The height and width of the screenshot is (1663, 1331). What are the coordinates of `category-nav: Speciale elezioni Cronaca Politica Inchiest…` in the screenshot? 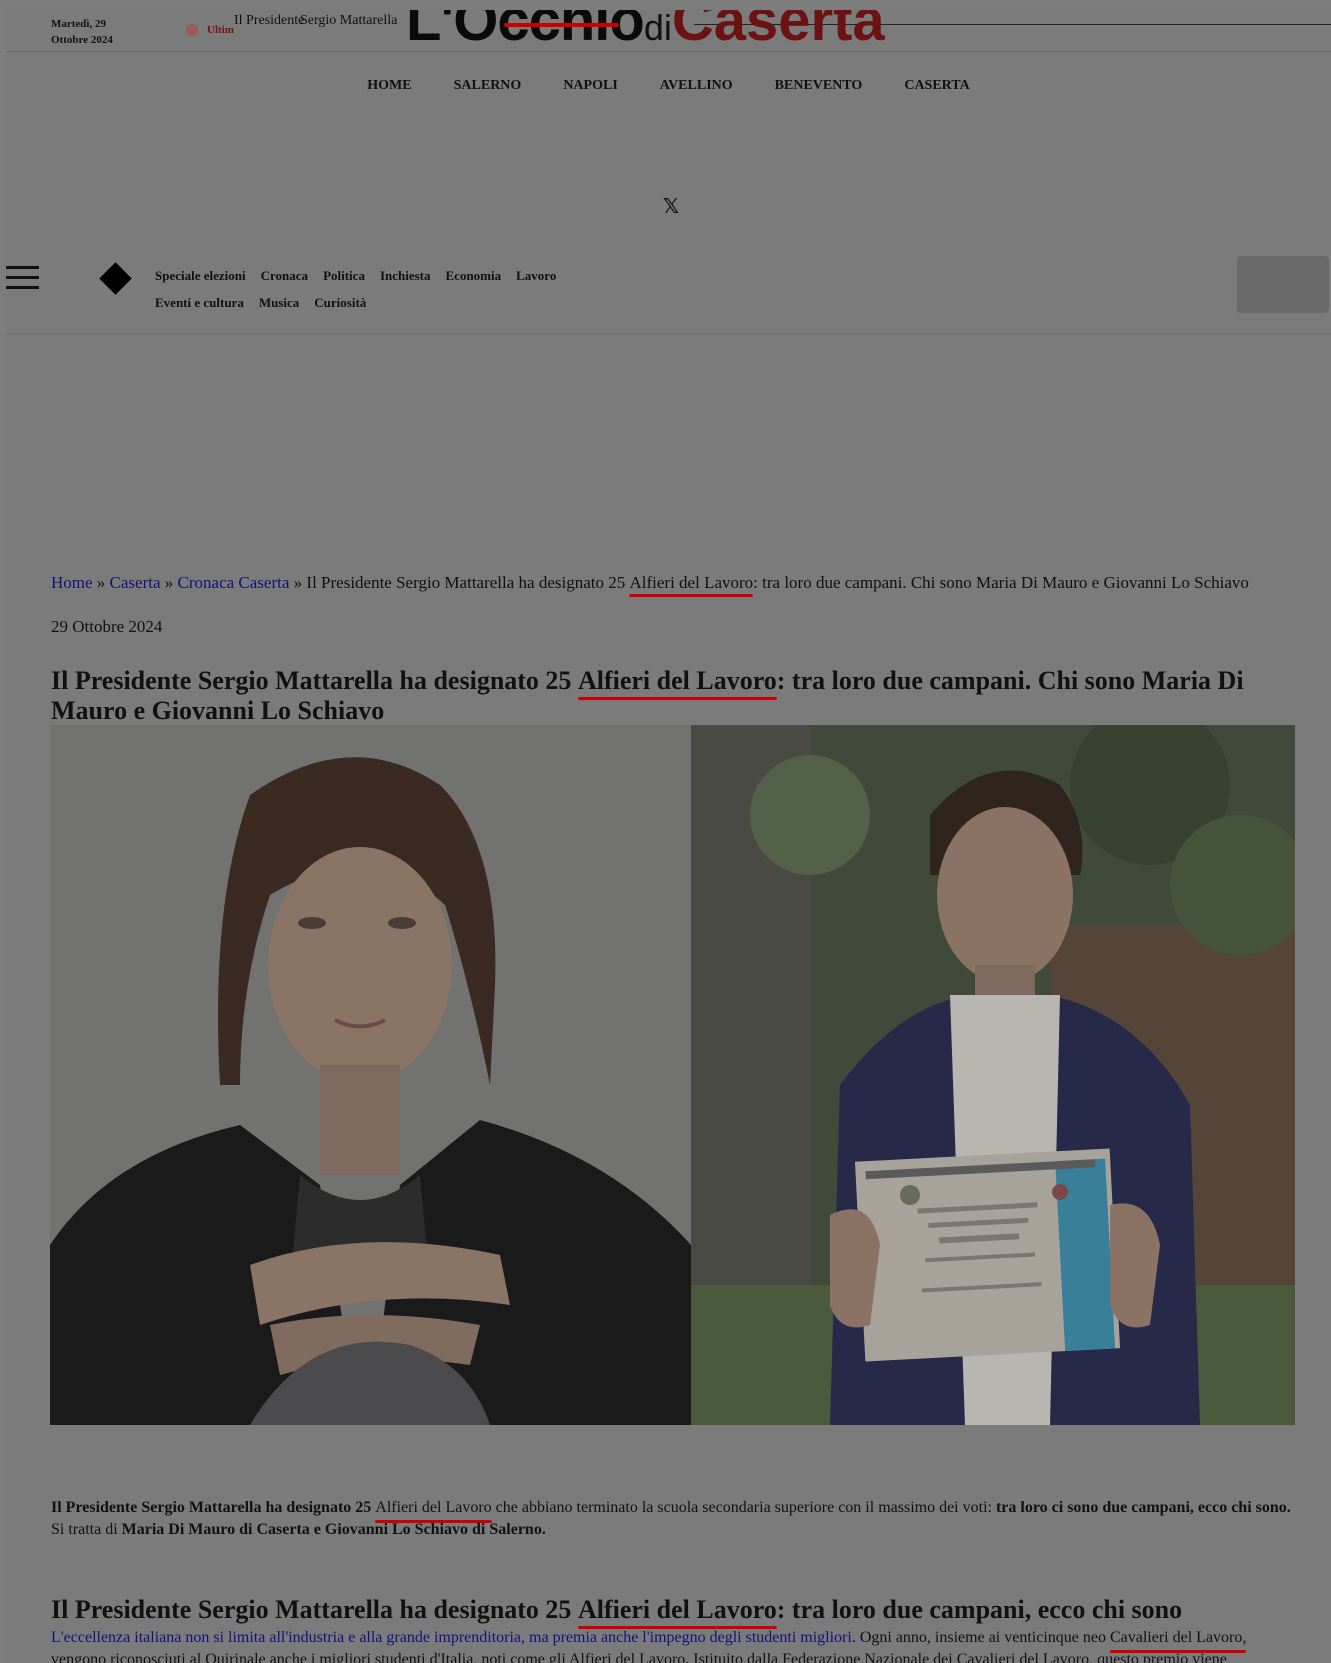 It's located at (385, 289).